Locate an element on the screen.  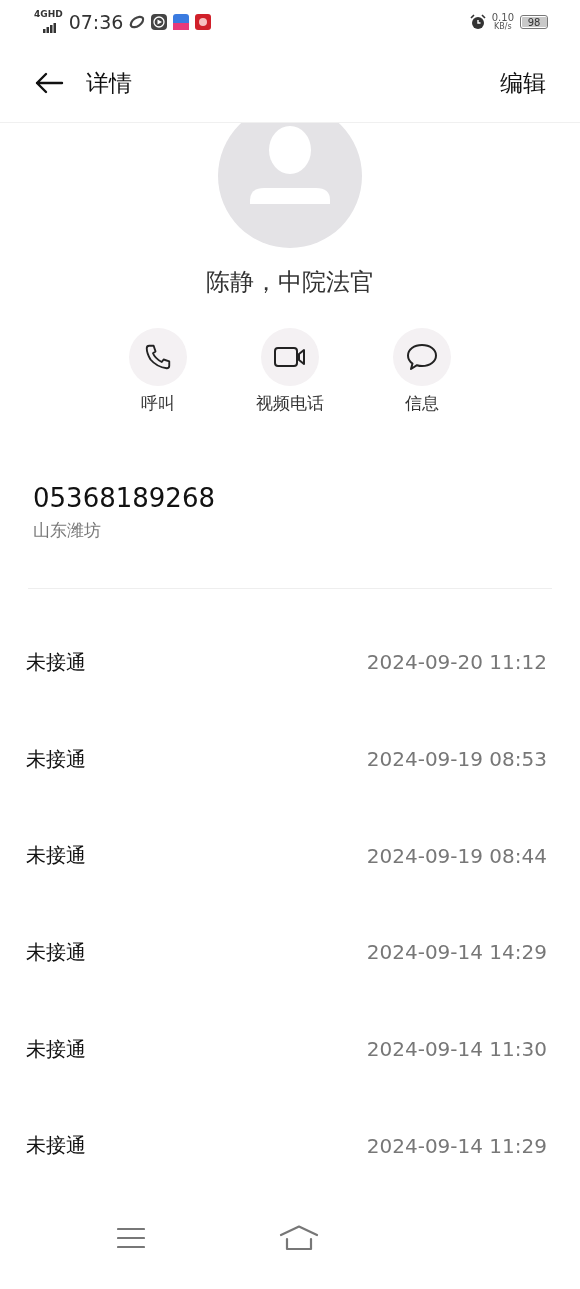
menu-icon is located at coordinates (131, 1238).